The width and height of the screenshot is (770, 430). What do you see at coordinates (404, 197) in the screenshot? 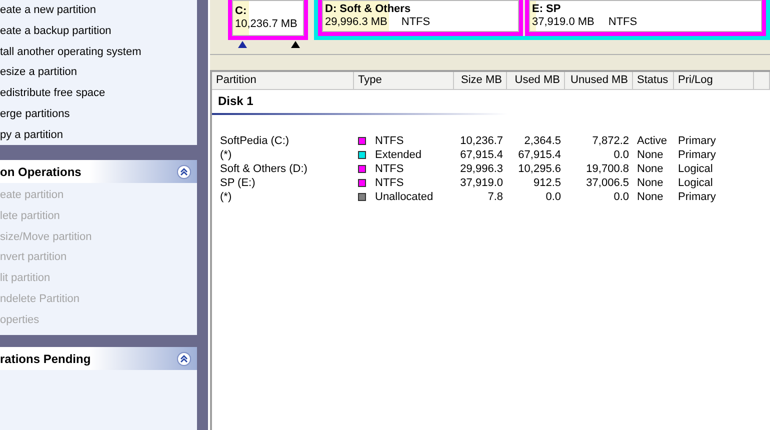
I see `table-cell: Unallocated` at bounding box center [404, 197].